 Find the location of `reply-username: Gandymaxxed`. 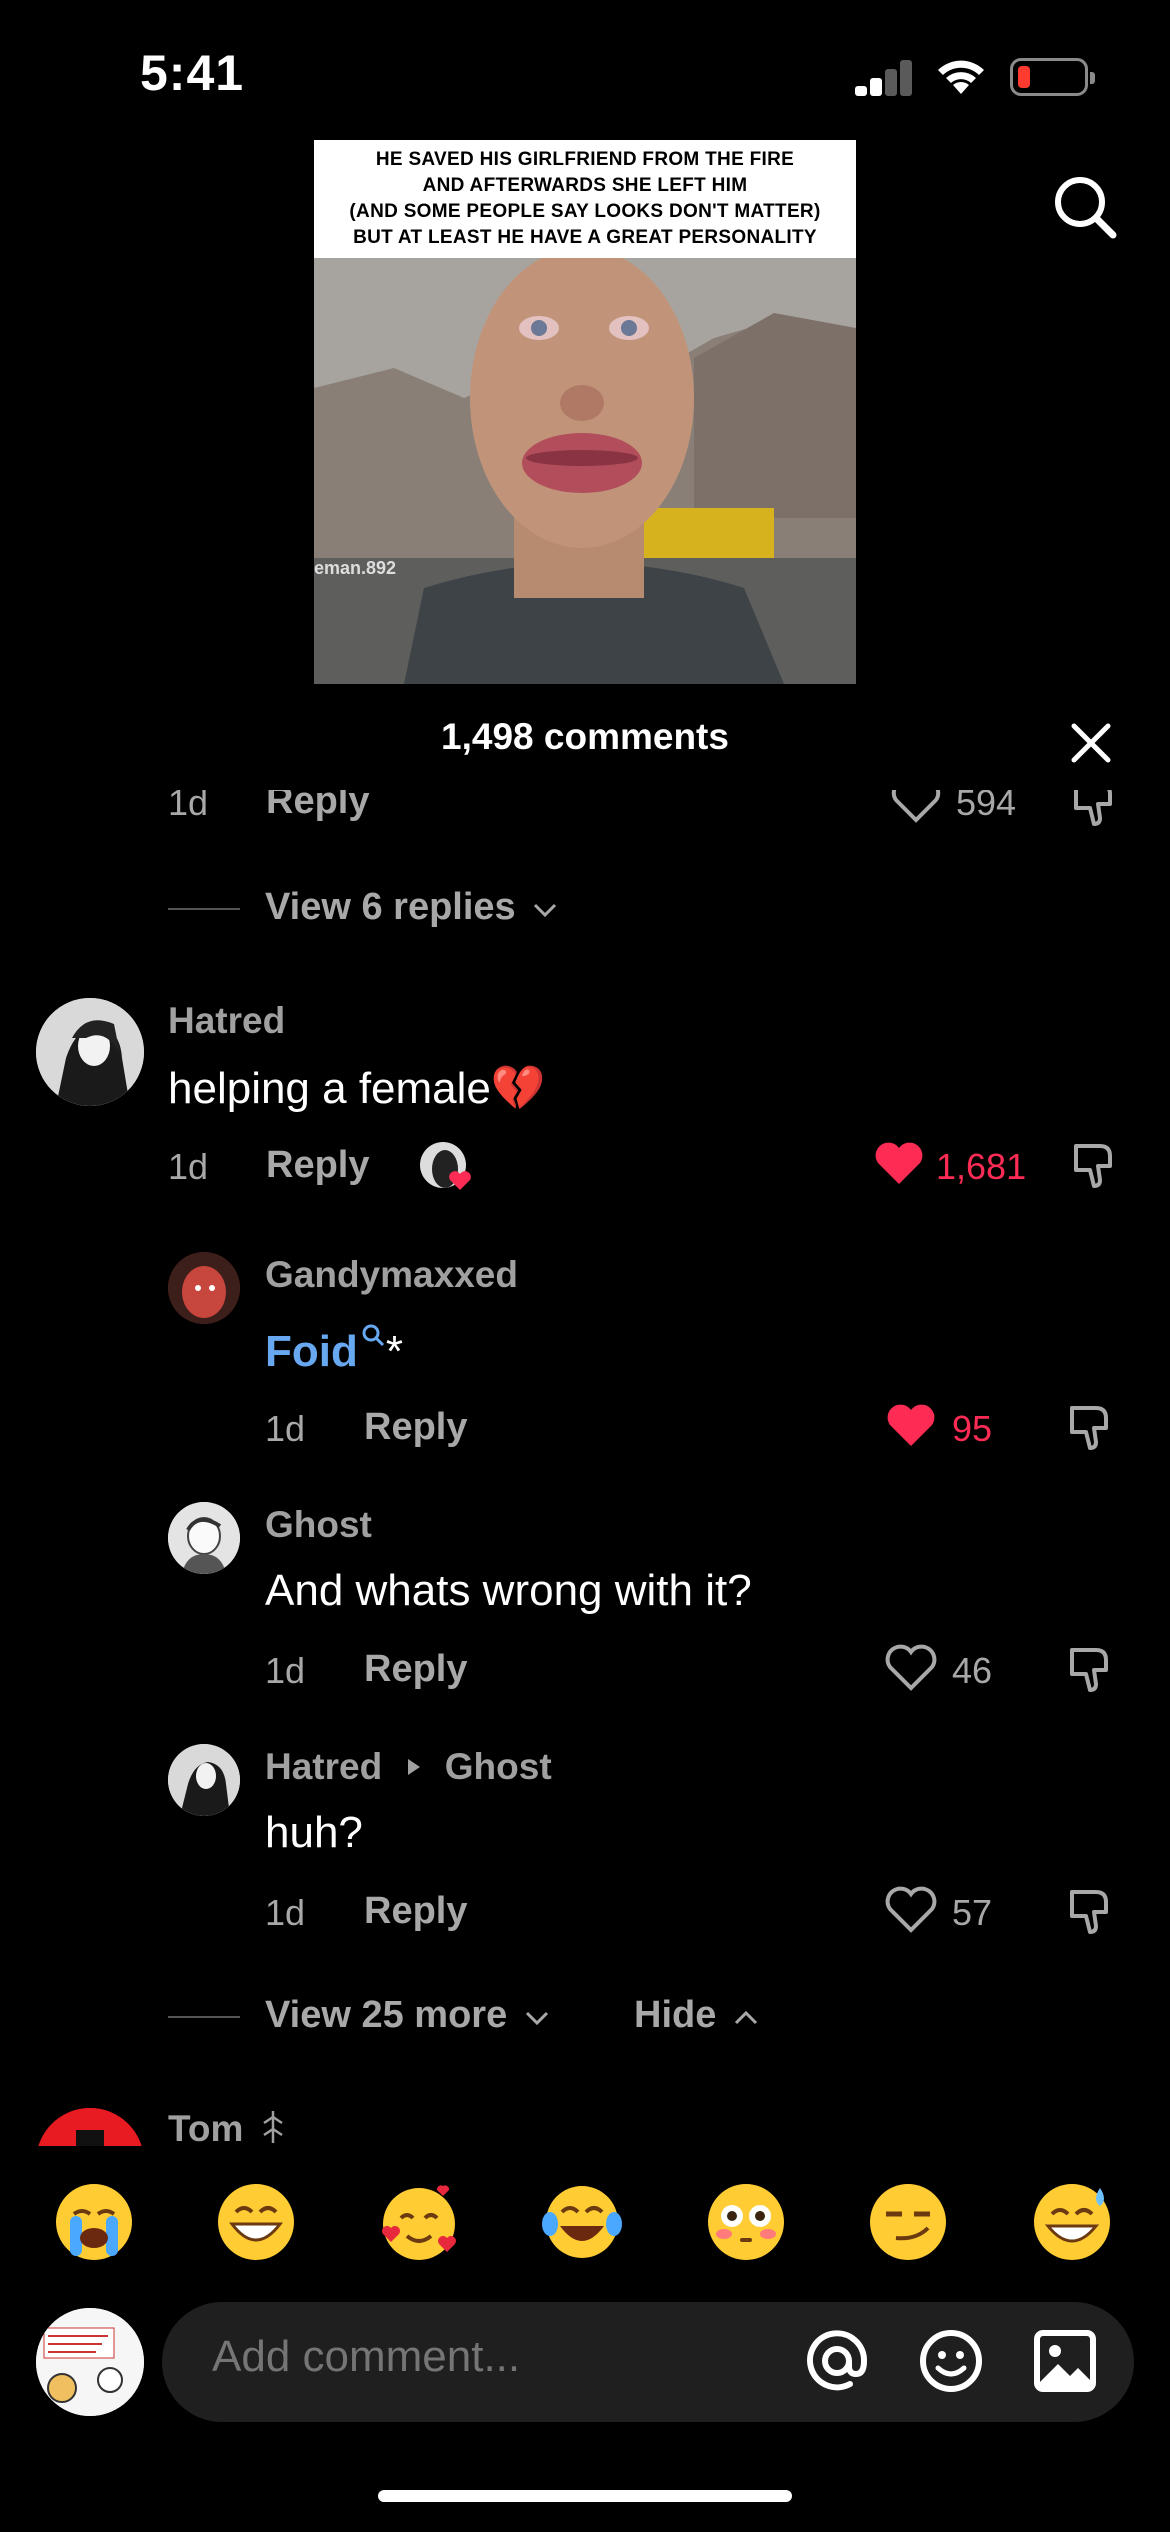

reply-username: Gandymaxxed is located at coordinates (391, 1275).